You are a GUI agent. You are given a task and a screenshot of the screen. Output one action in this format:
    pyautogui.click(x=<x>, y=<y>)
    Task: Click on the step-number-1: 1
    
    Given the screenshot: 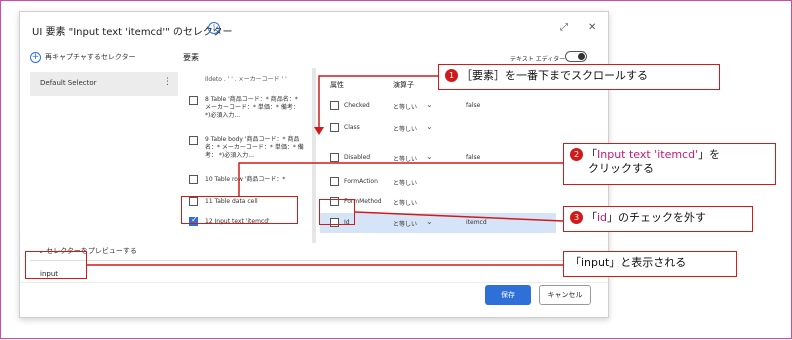 What is the action you would take?
    pyautogui.click(x=451, y=75)
    